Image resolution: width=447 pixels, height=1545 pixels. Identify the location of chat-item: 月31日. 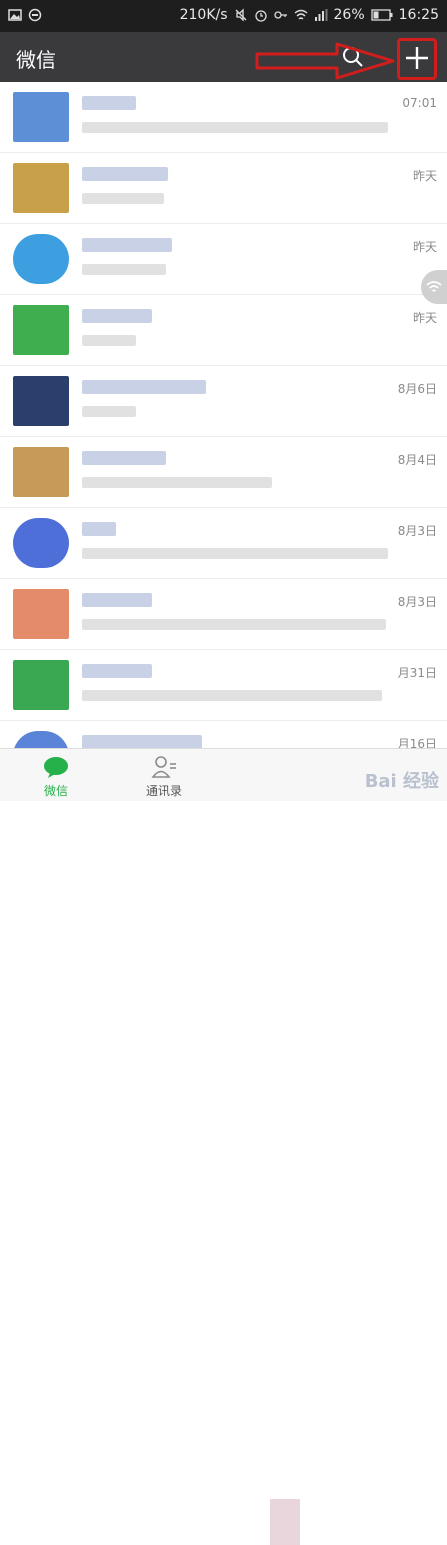
(223, 685).